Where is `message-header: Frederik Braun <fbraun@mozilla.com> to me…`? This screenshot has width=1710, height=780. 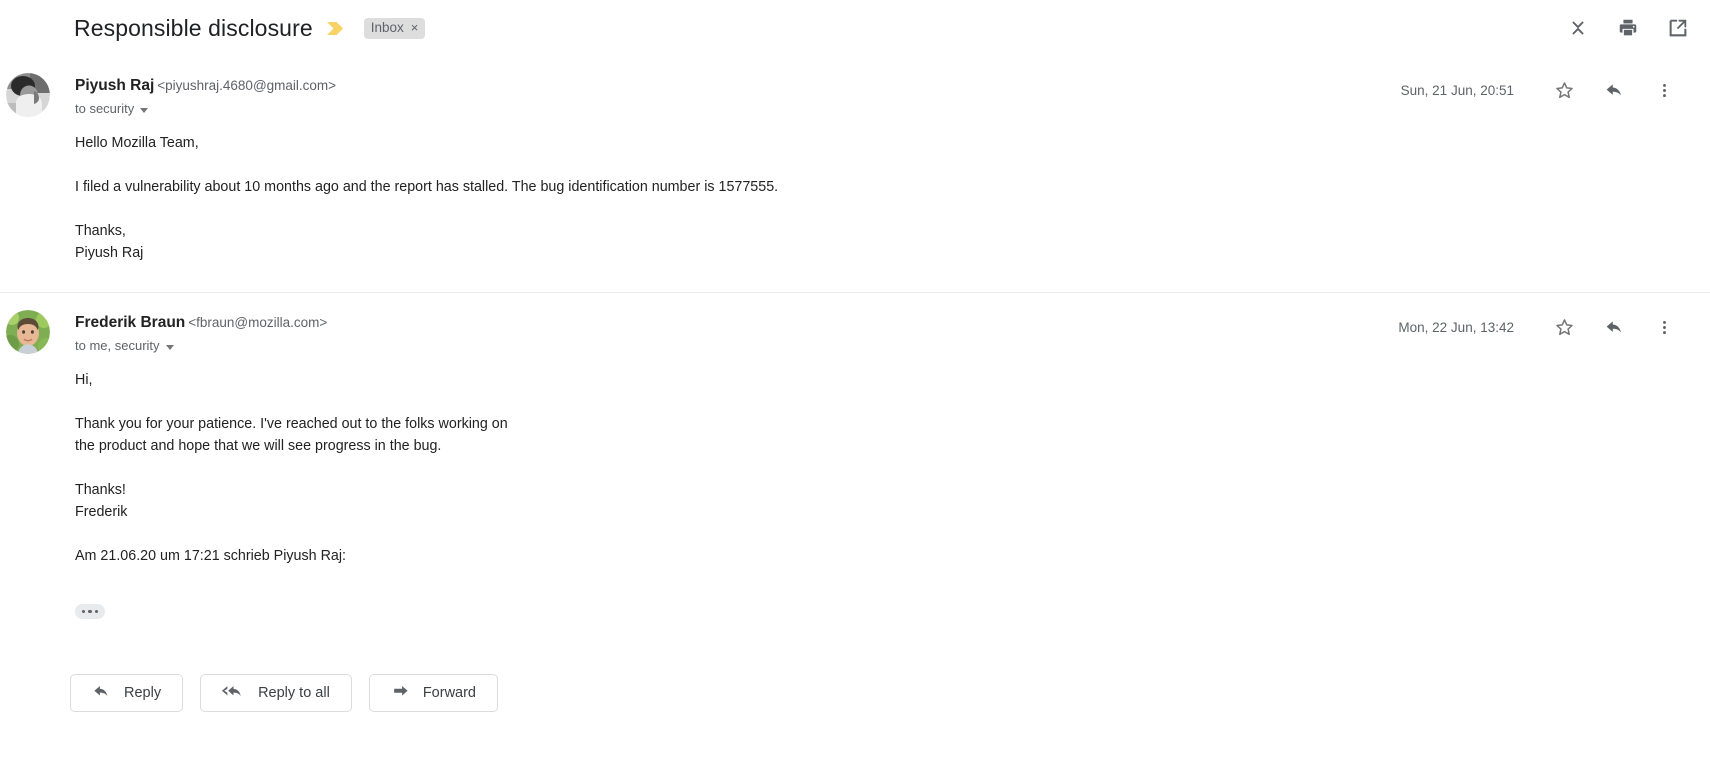 message-header: Frederik Braun <fbraun@mozilla.com> to me… is located at coordinates (842, 324).